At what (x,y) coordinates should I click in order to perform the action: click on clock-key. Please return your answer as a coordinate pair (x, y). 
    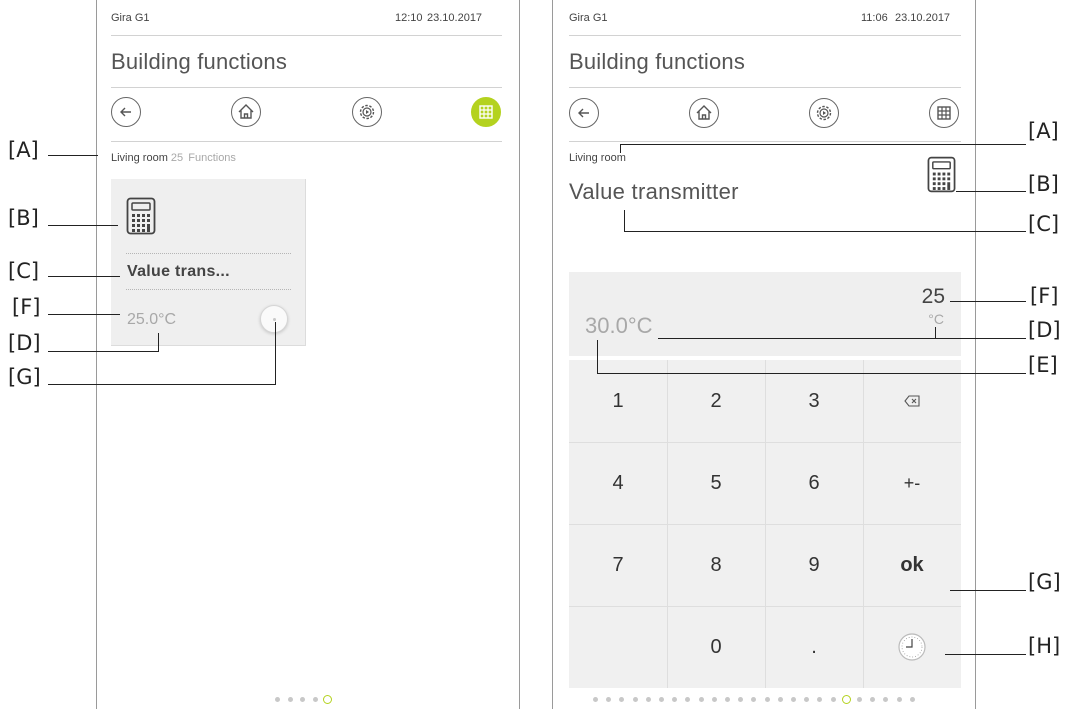
    Looking at the image, I should click on (912, 647).